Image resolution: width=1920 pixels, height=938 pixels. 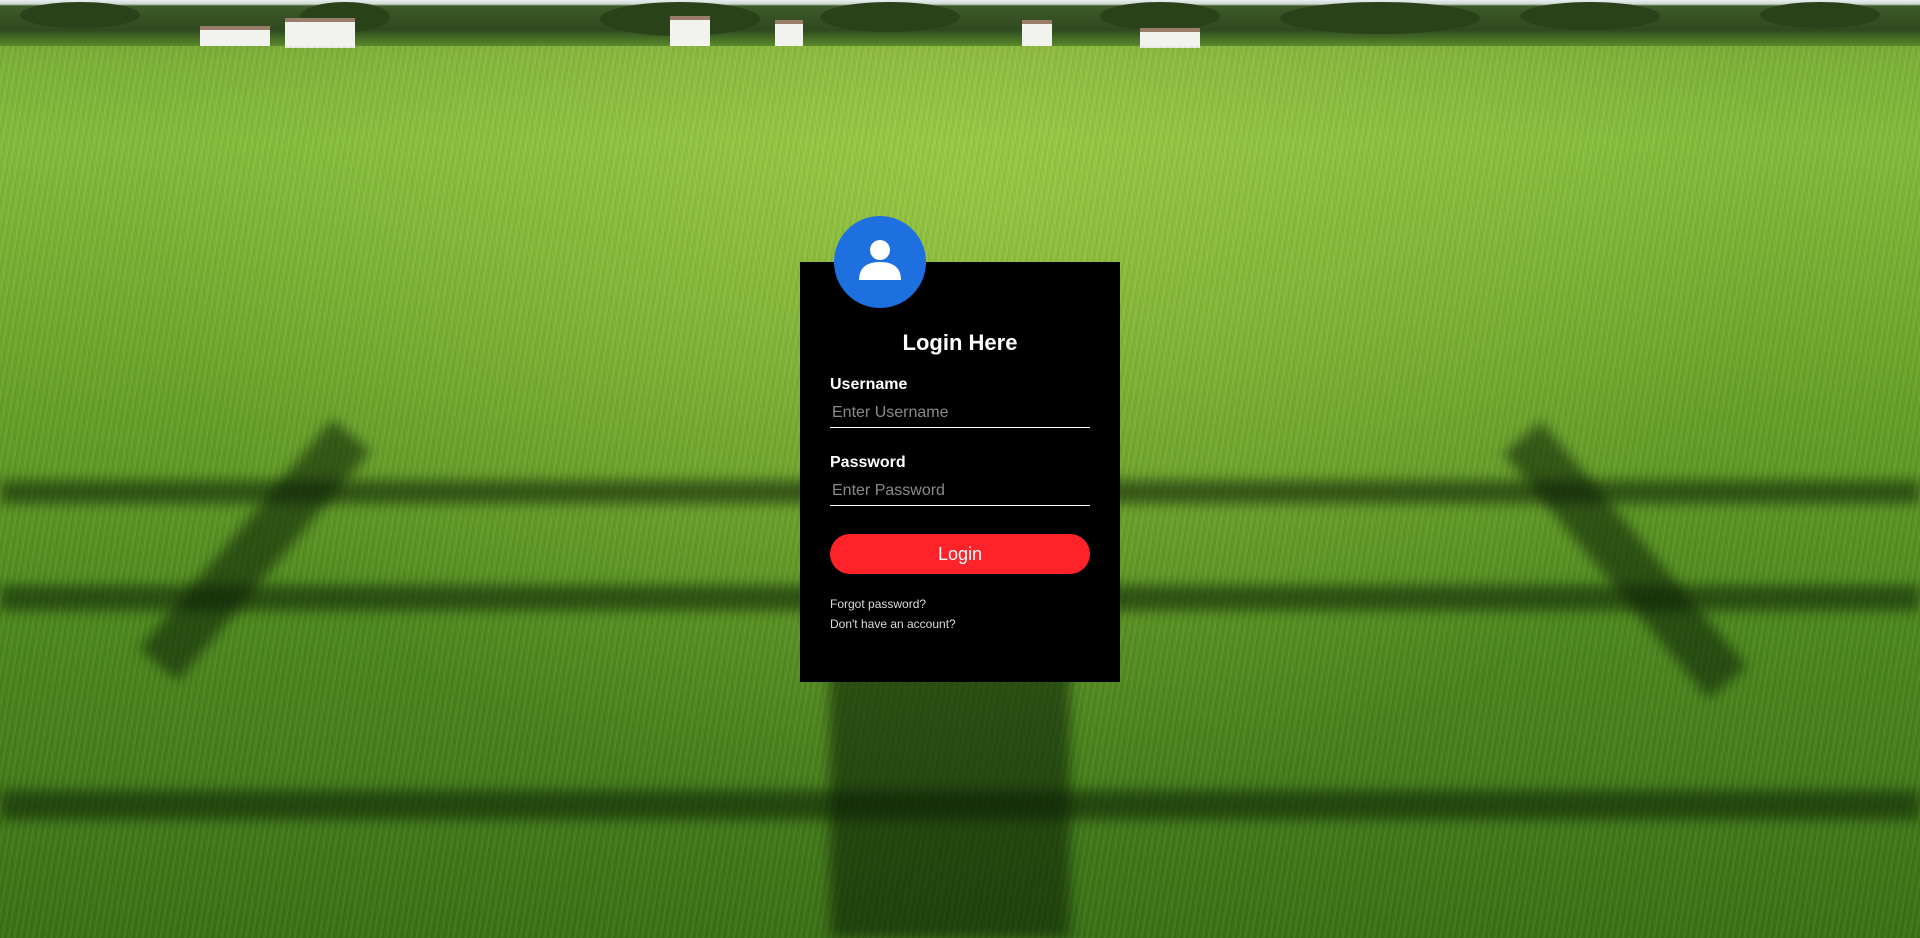 What do you see at coordinates (893, 624) in the screenshot?
I see `signup-link: Don't have an account?` at bounding box center [893, 624].